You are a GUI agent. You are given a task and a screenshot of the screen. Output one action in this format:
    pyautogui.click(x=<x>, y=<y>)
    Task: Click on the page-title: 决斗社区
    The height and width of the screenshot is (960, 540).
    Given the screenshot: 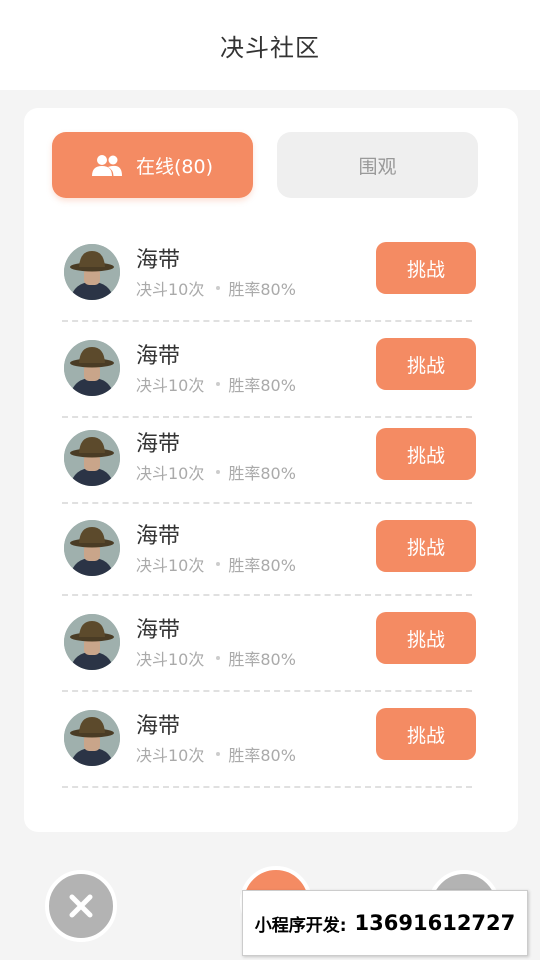 What is the action you would take?
    pyautogui.click(x=270, y=47)
    